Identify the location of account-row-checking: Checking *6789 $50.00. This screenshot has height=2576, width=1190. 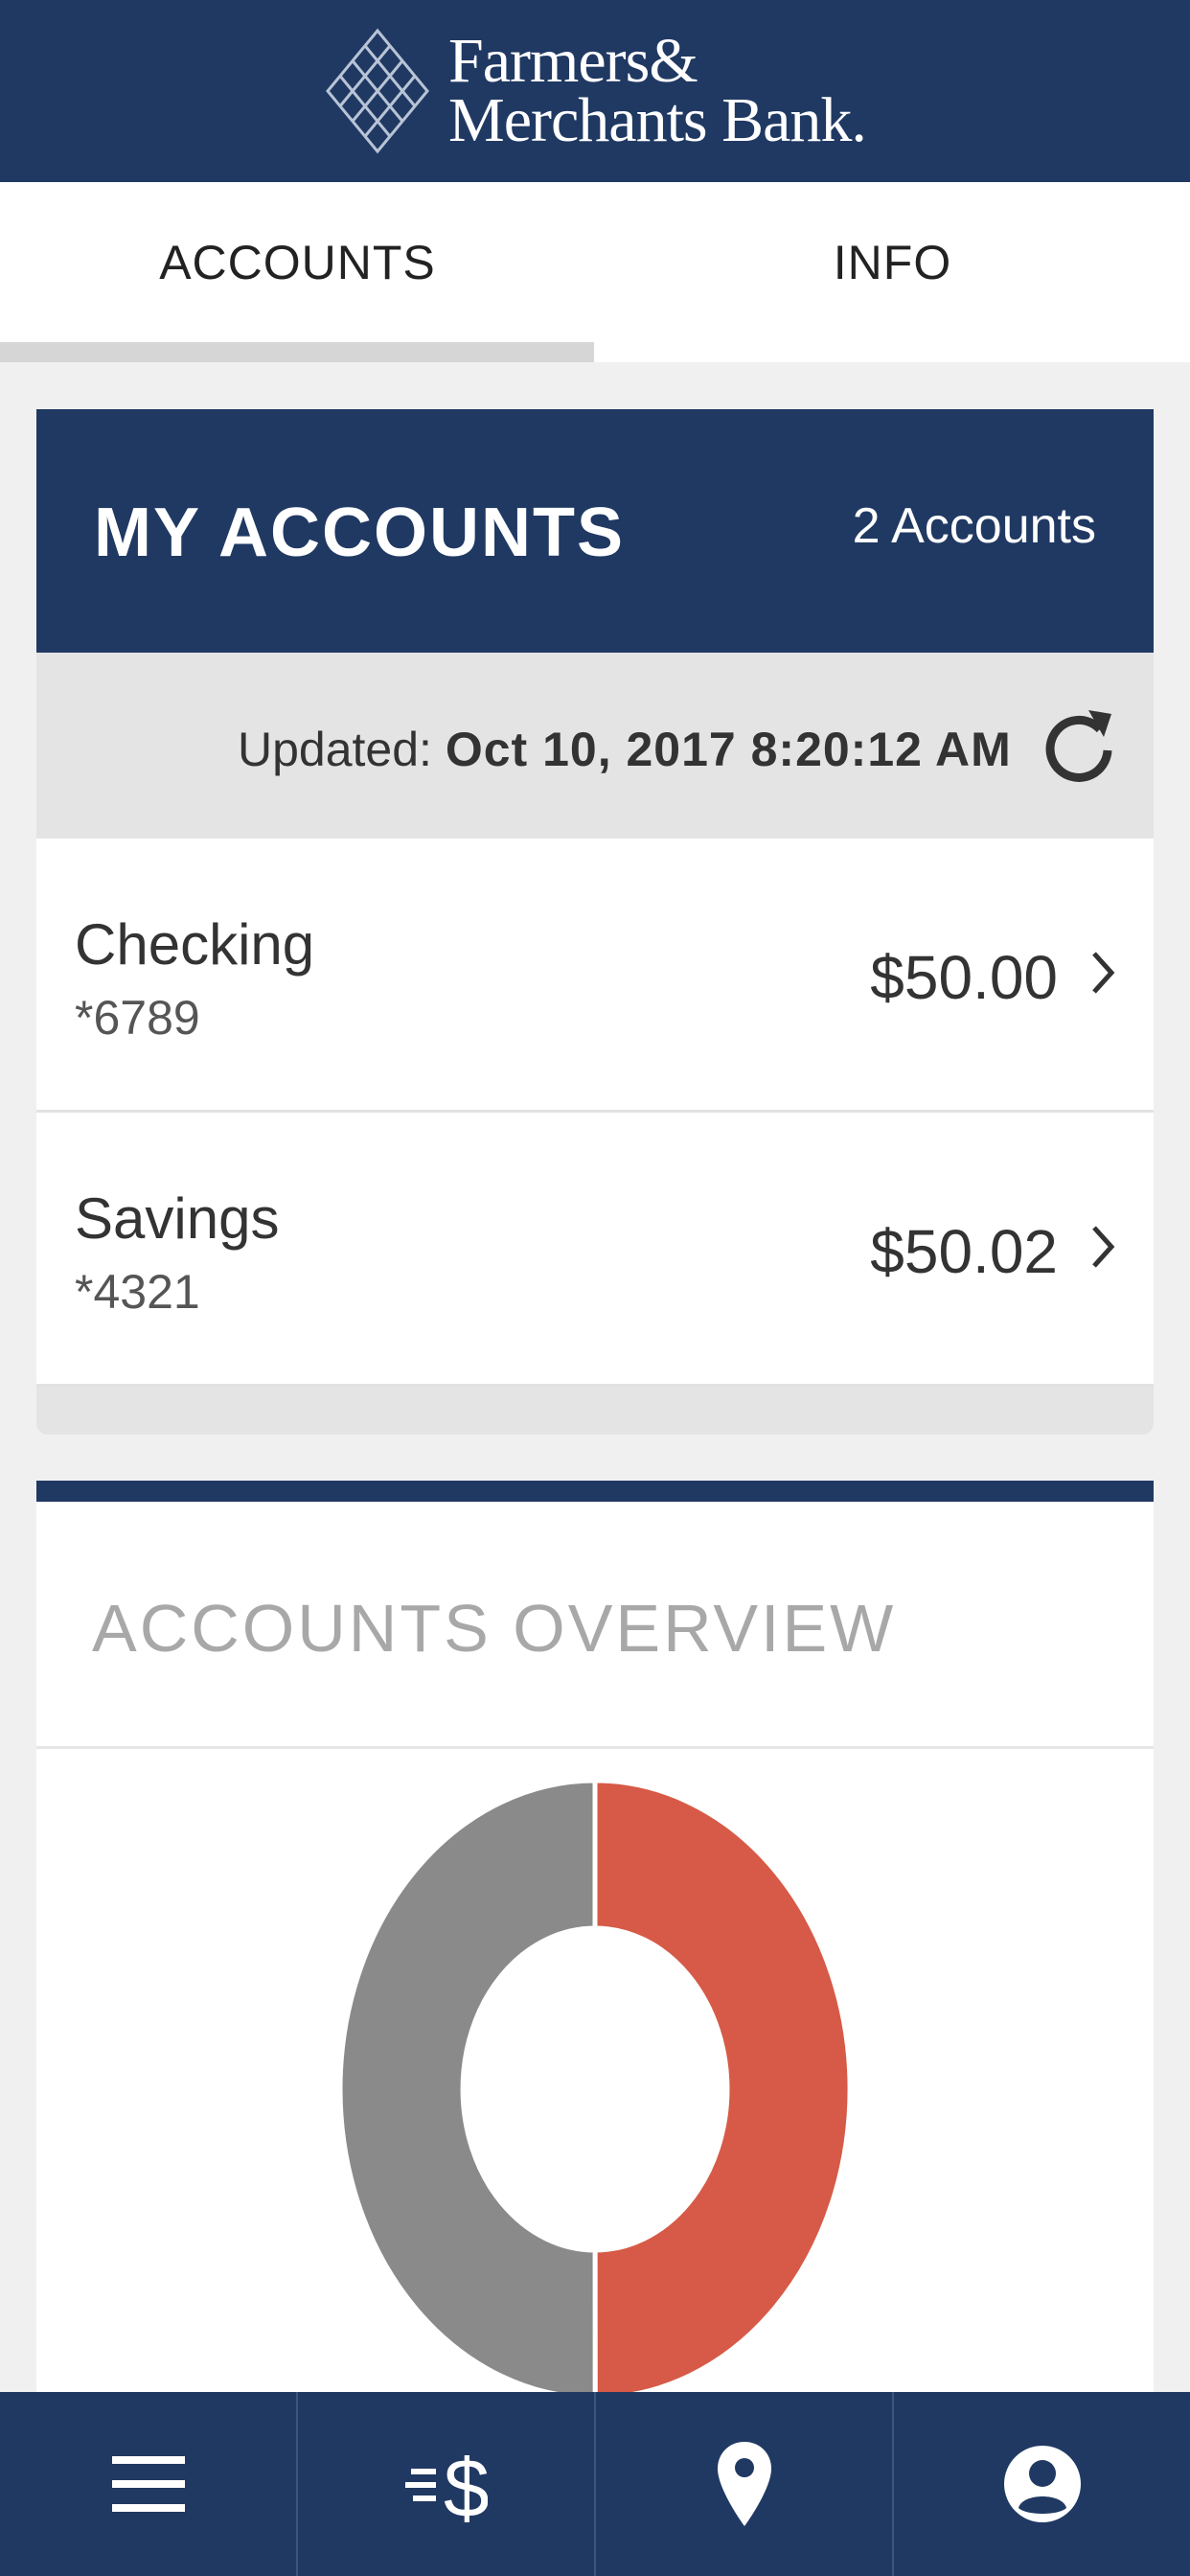
(595, 976).